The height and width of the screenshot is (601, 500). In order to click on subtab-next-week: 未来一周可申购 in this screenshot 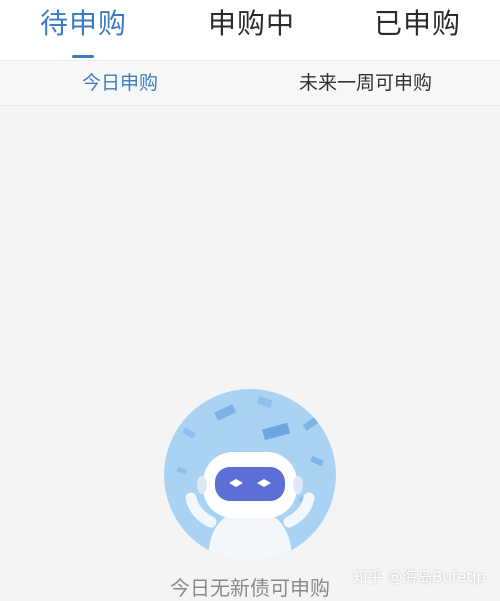, I will do `click(365, 83)`.